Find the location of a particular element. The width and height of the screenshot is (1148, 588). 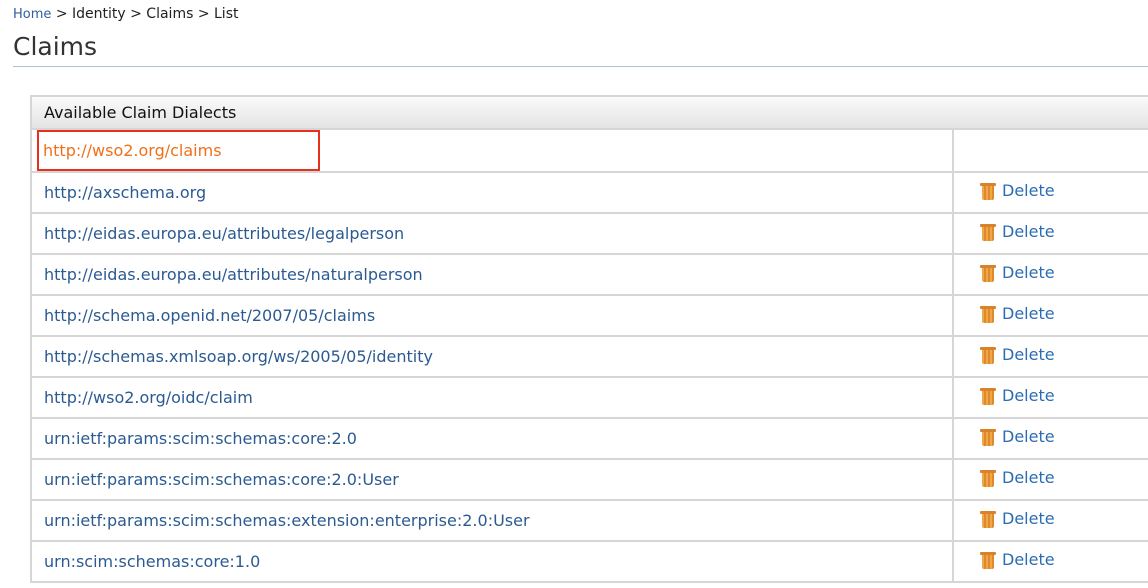

breadcrumb-home-link: Home is located at coordinates (32, 14).